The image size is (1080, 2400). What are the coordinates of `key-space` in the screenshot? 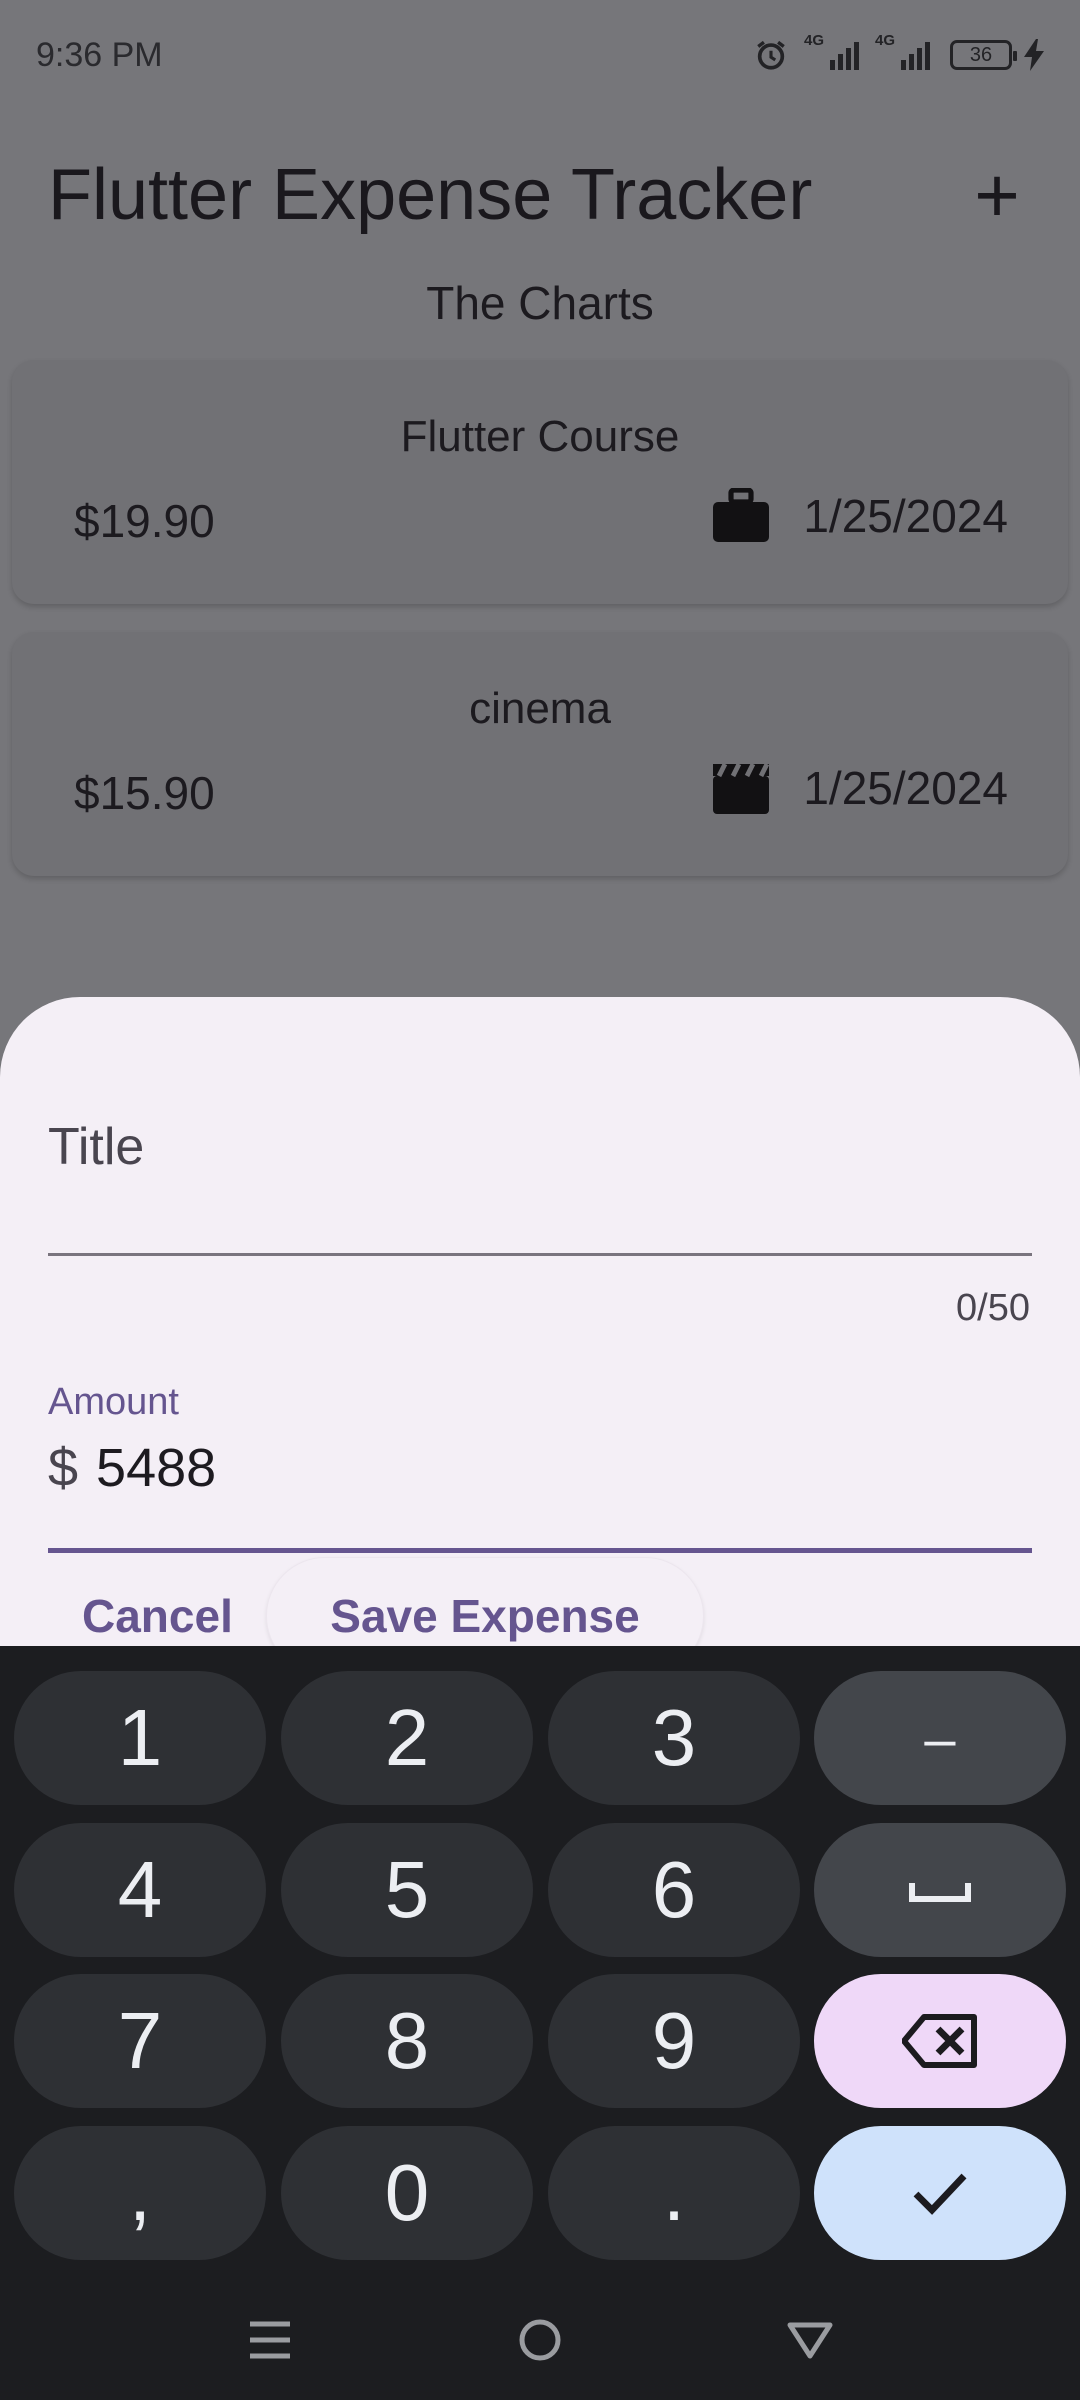 It's located at (940, 1890).